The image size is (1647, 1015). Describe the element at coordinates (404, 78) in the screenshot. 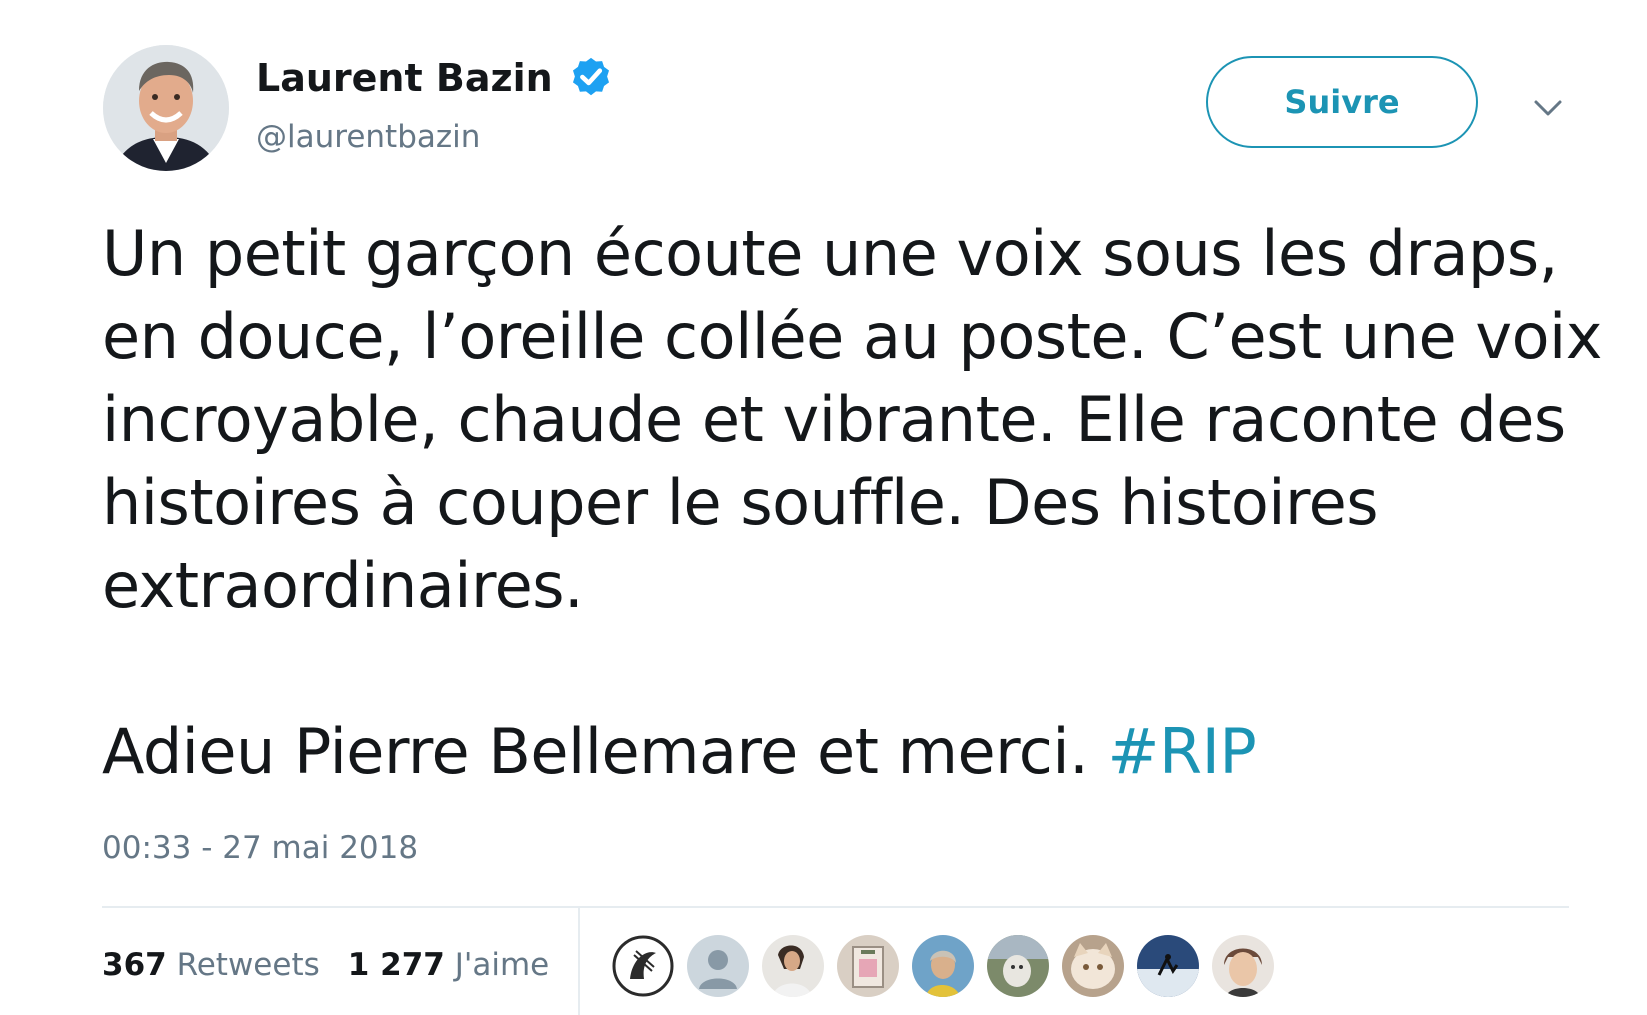

I see `author-name: Laurent Bazin` at that location.